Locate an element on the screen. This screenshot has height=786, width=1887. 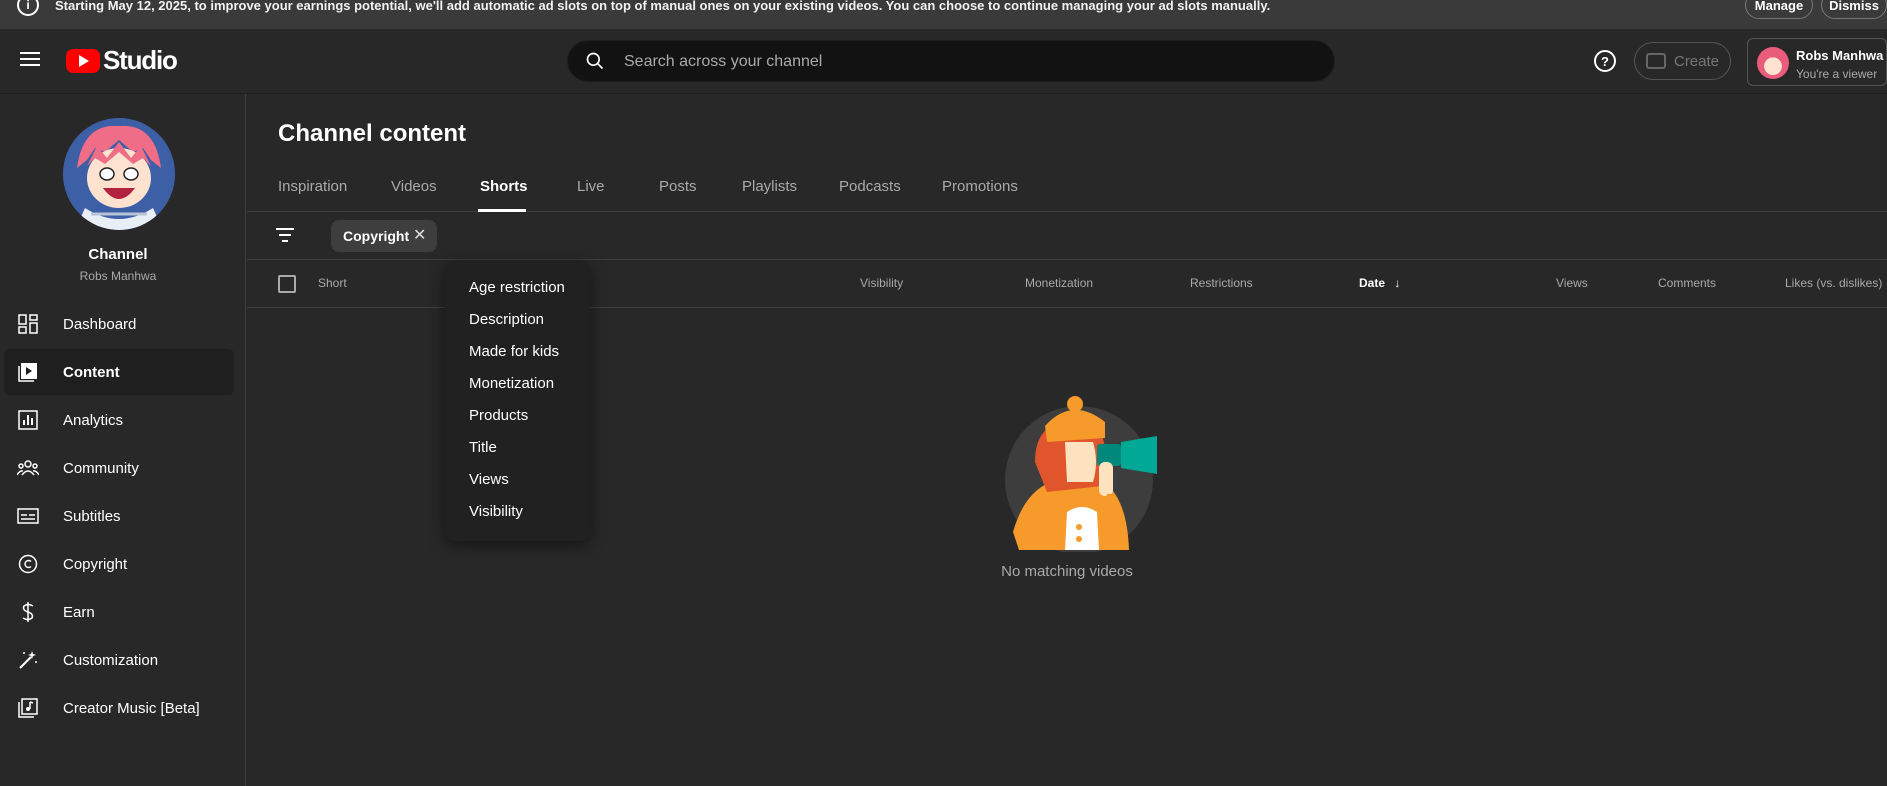
dismiss-button: Dismiss is located at coordinates (1854, 9).